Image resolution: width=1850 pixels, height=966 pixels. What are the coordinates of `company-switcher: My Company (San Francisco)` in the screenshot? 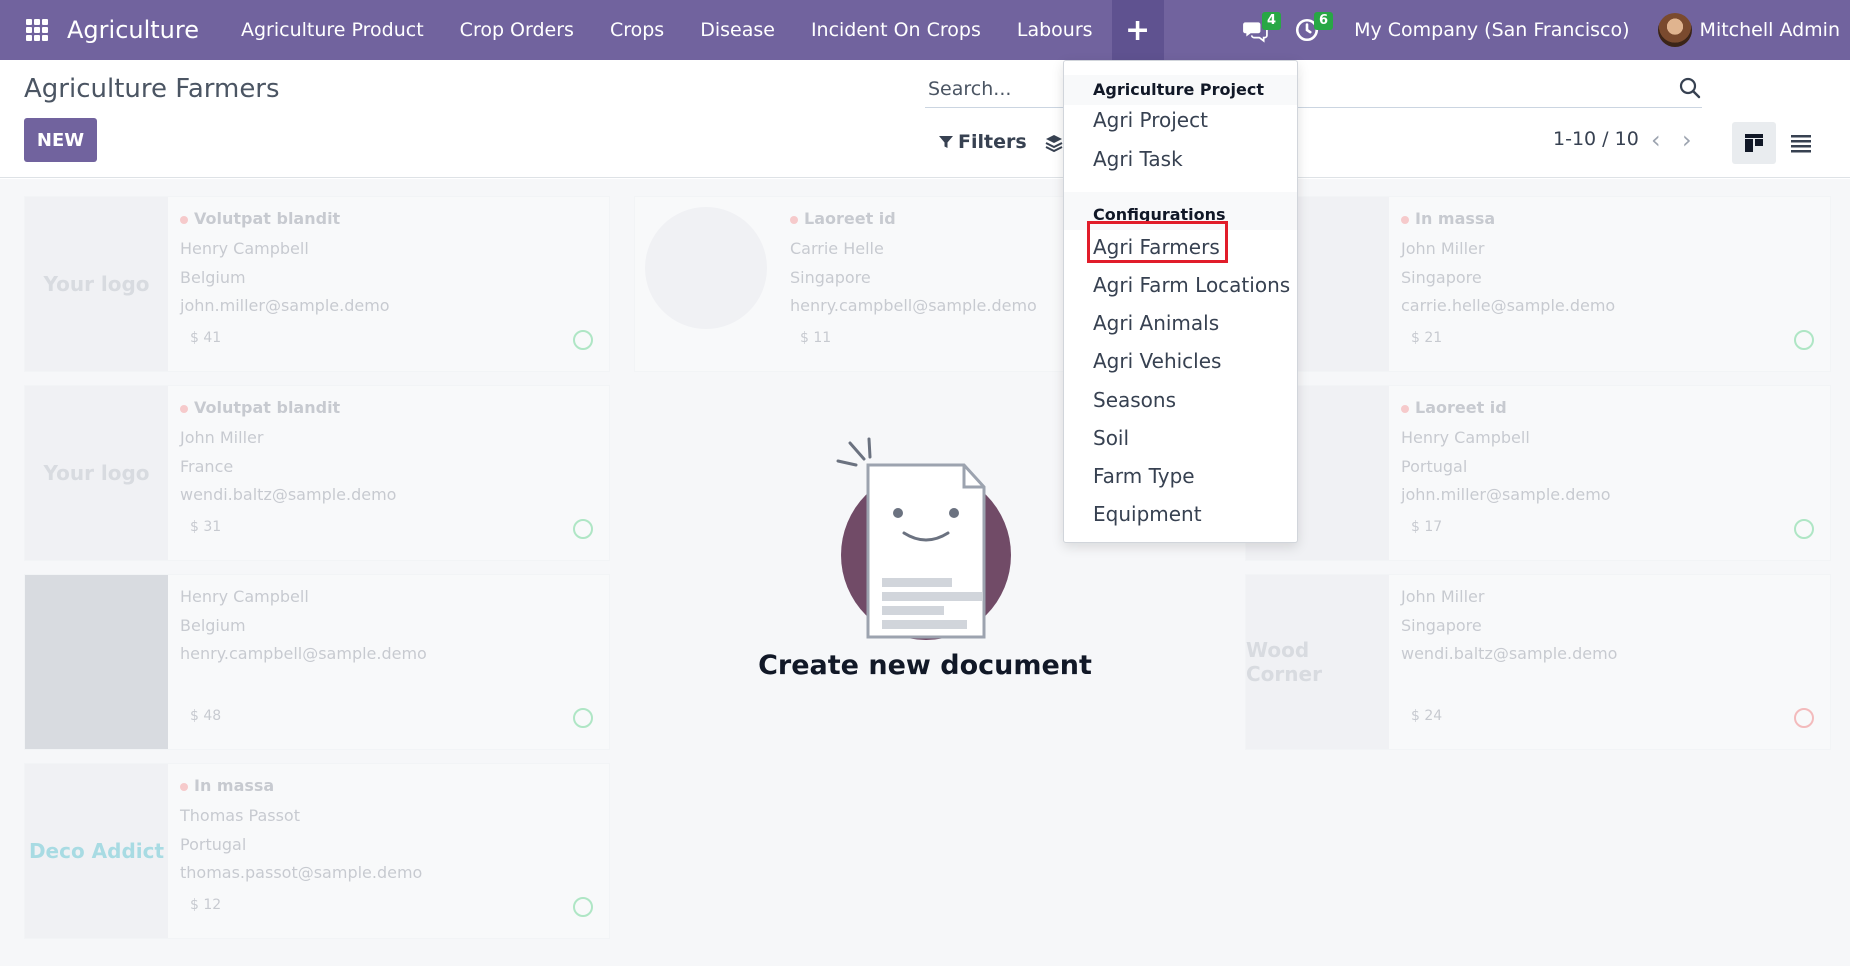 It's located at (1491, 30).